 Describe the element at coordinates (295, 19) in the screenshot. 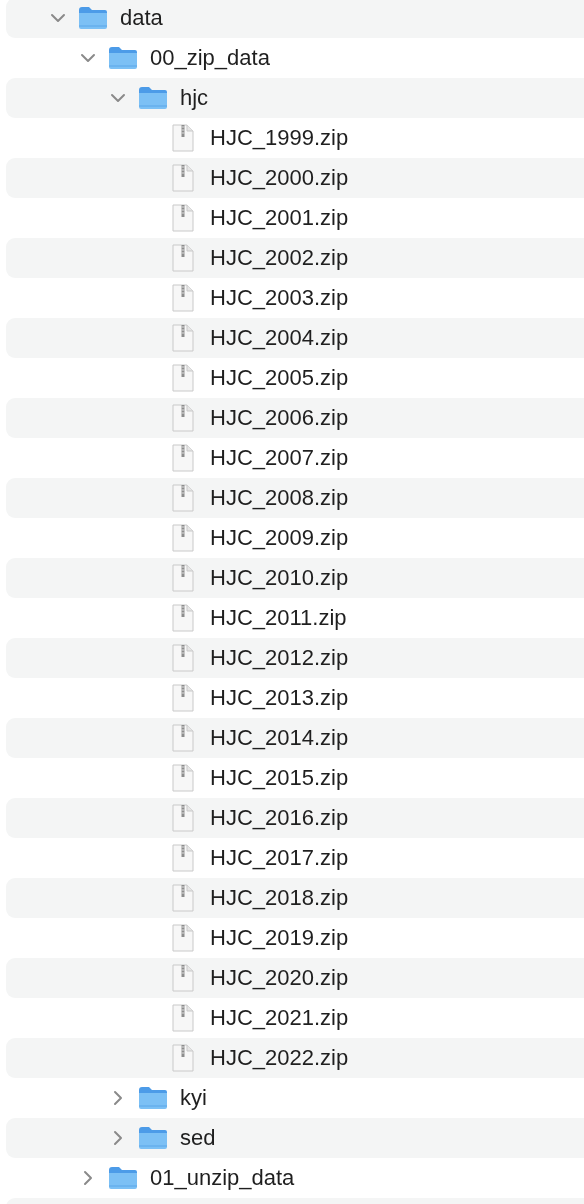

I see `file-row: data` at that location.